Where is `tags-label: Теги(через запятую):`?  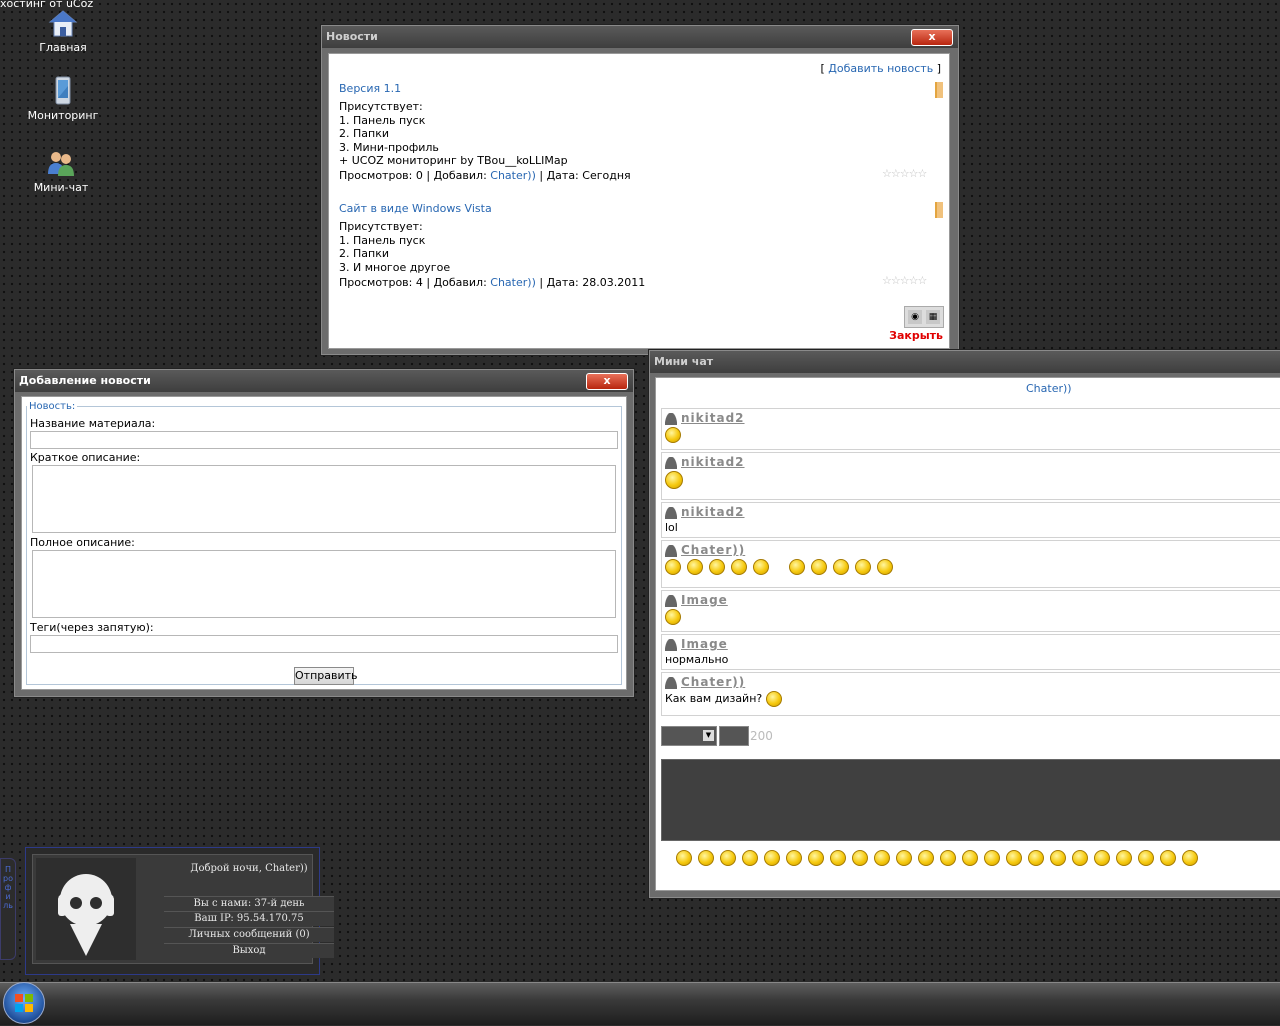
tags-label: Теги(через запятую): is located at coordinates (92, 627).